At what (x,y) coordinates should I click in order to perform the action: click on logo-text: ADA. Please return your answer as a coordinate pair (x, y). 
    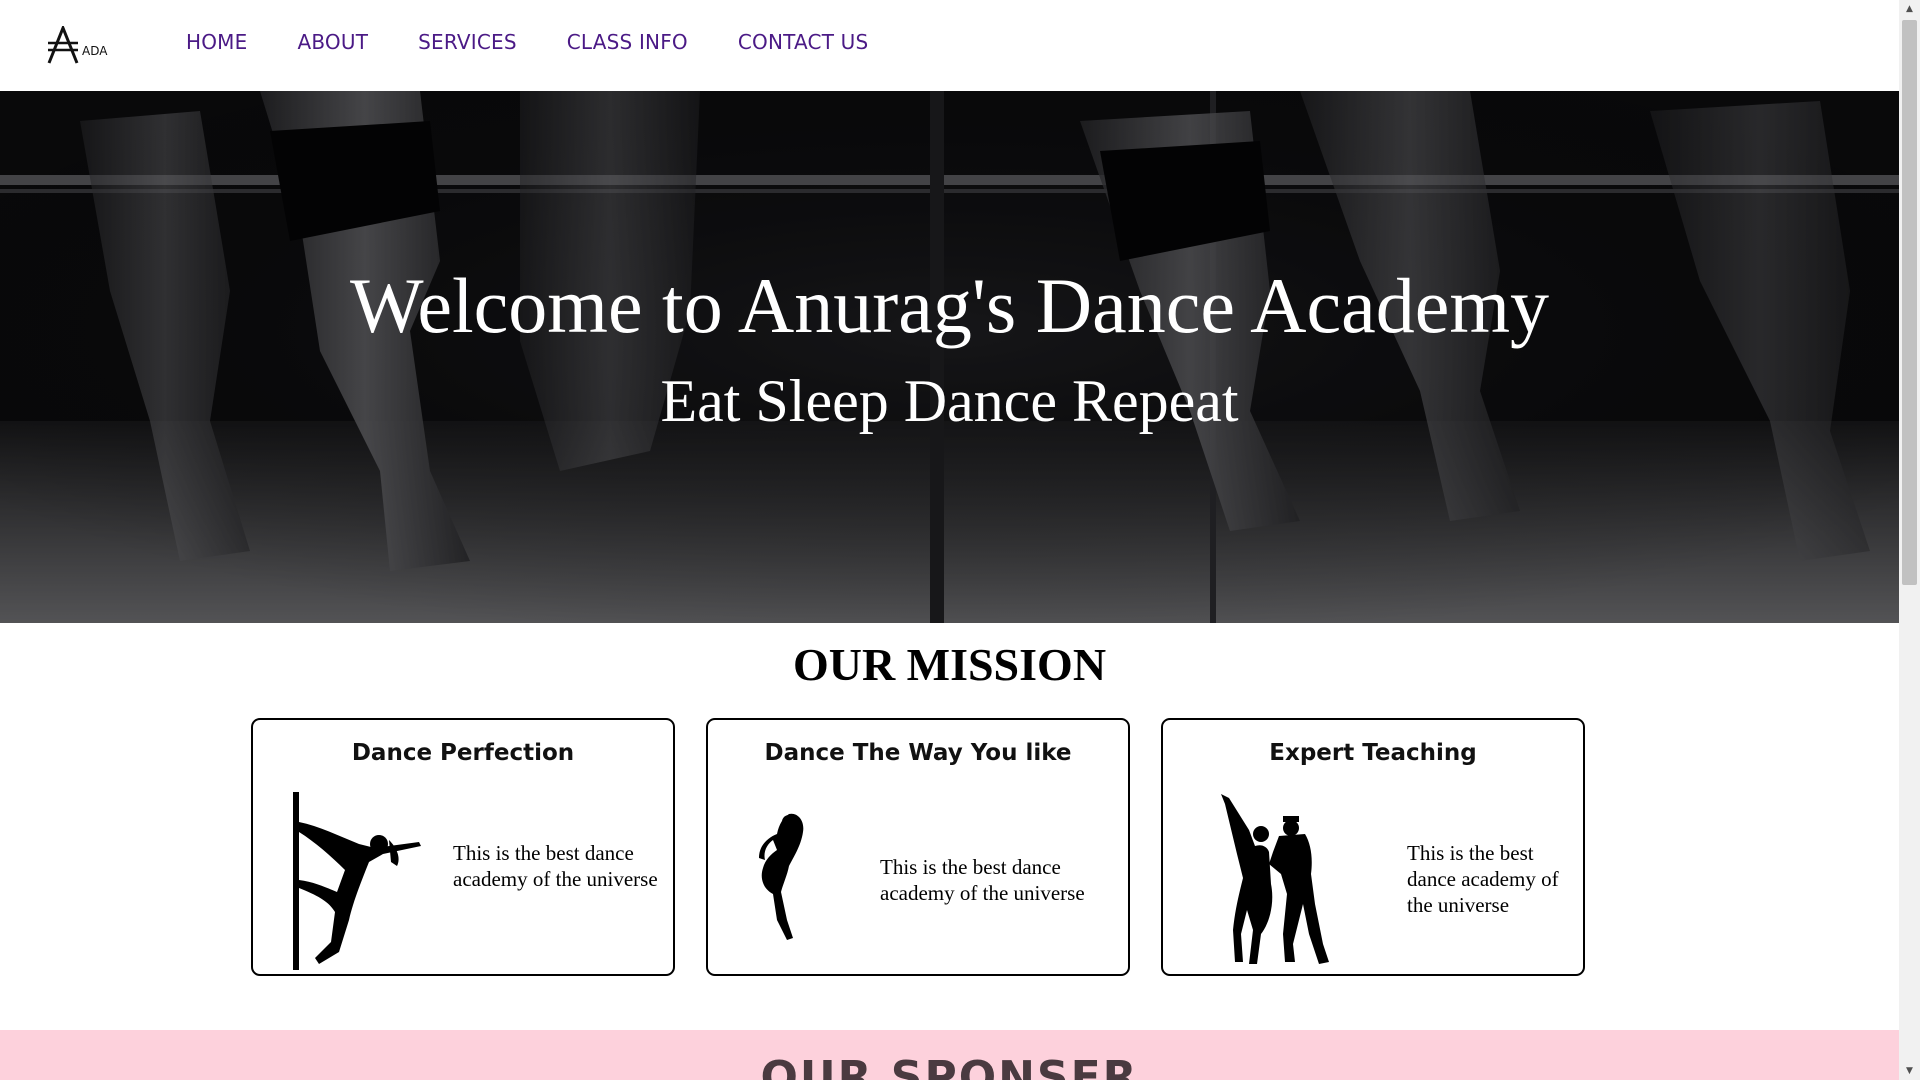
    Looking at the image, I should click on (95, 51).